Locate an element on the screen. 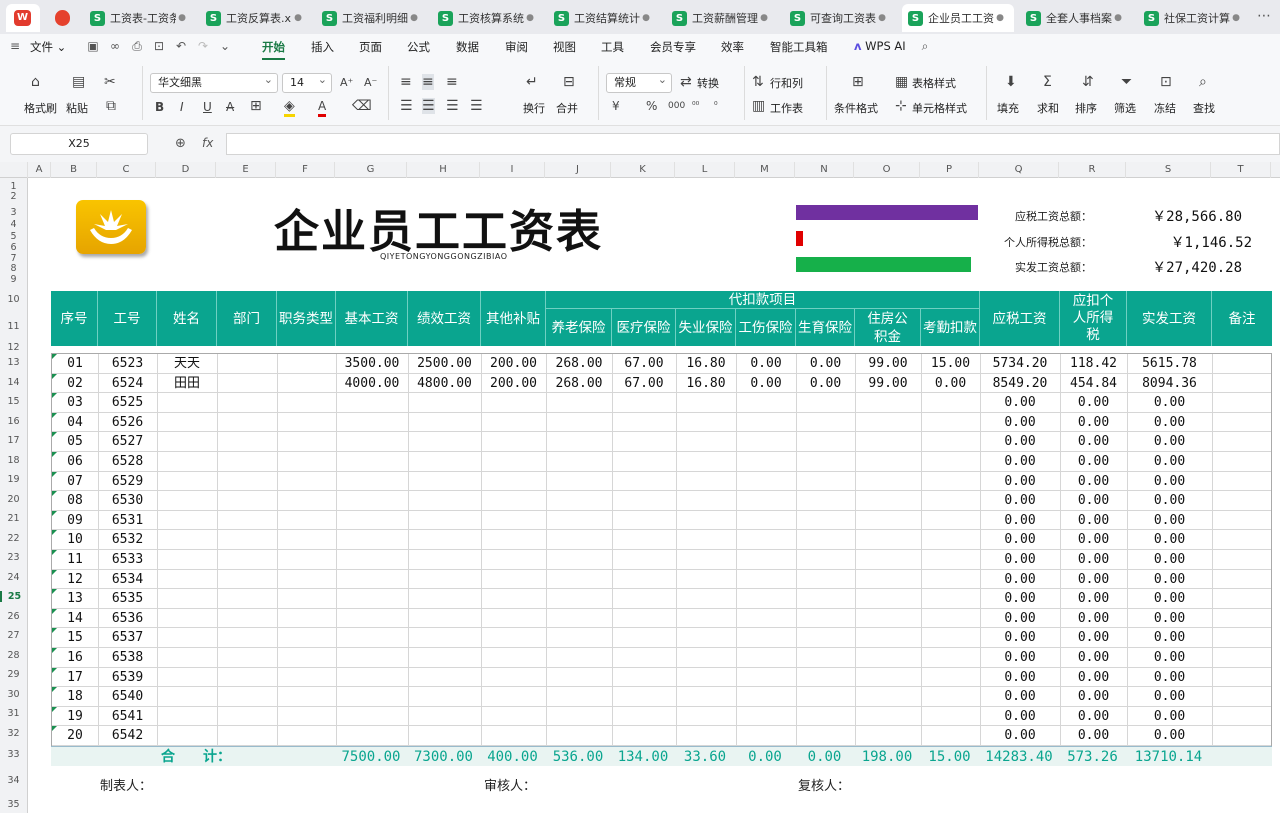 The height and width of the screenshot is (813, 1280). table-row: 17 6539 0.00 0.00 0.00 is located at coordinates (661, 677).